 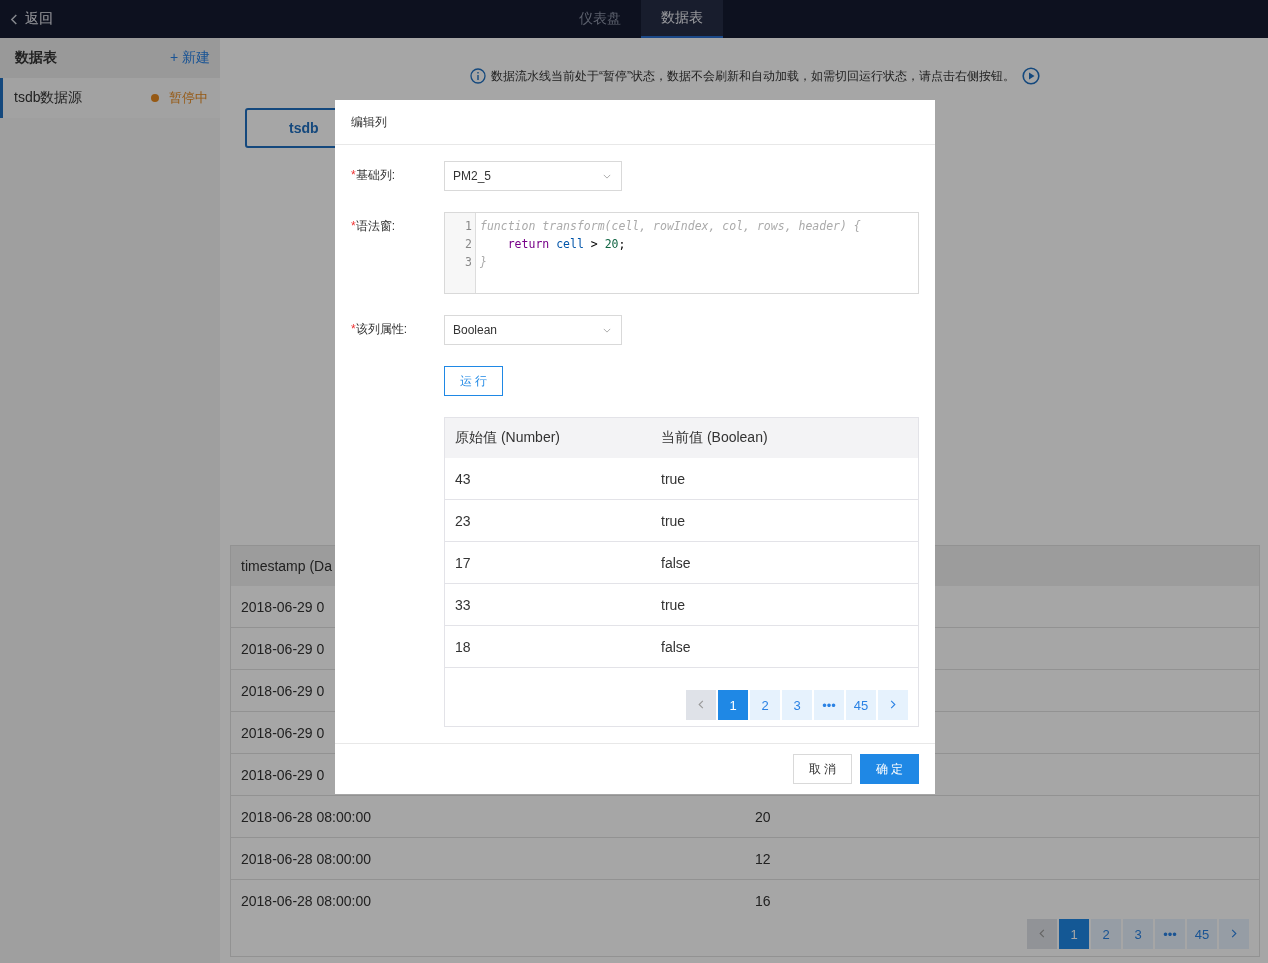 I want to click on column-header: timestamp (Da, so click(x=287, y=566).